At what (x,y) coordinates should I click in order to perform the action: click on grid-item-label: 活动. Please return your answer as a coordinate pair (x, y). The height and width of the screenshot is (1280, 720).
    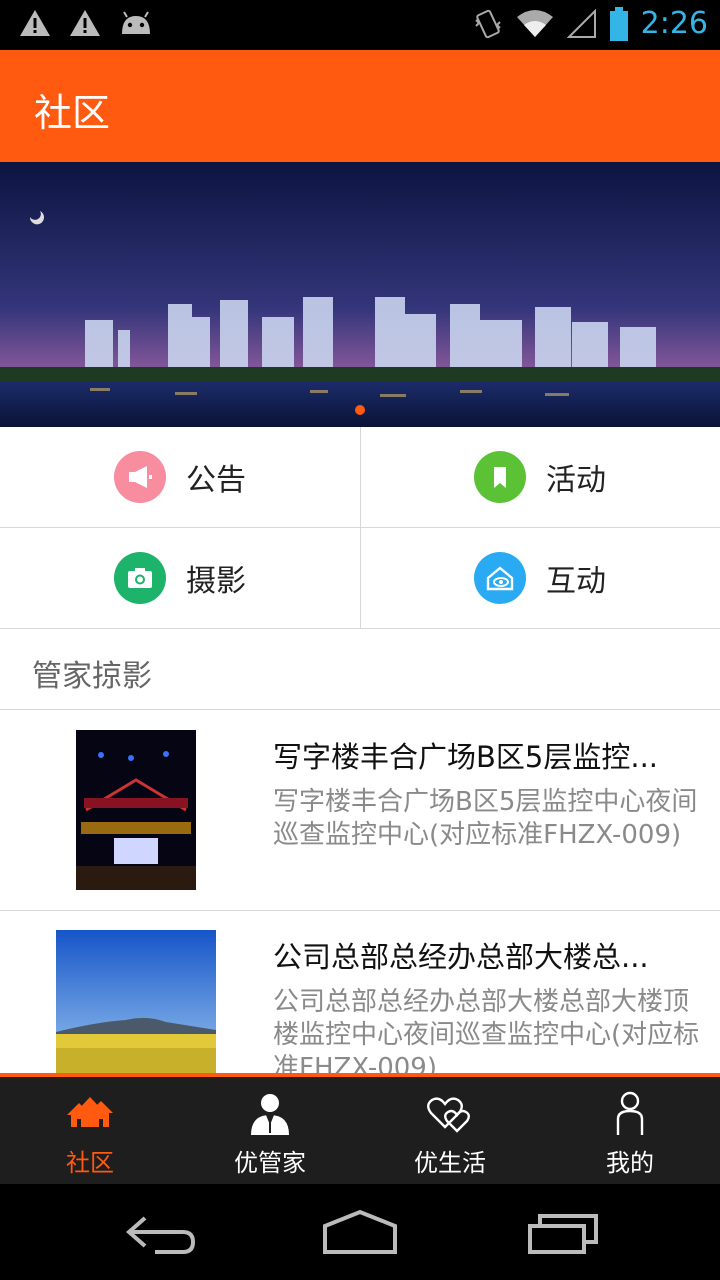
    Looking at the image, I should click on (576, 480).